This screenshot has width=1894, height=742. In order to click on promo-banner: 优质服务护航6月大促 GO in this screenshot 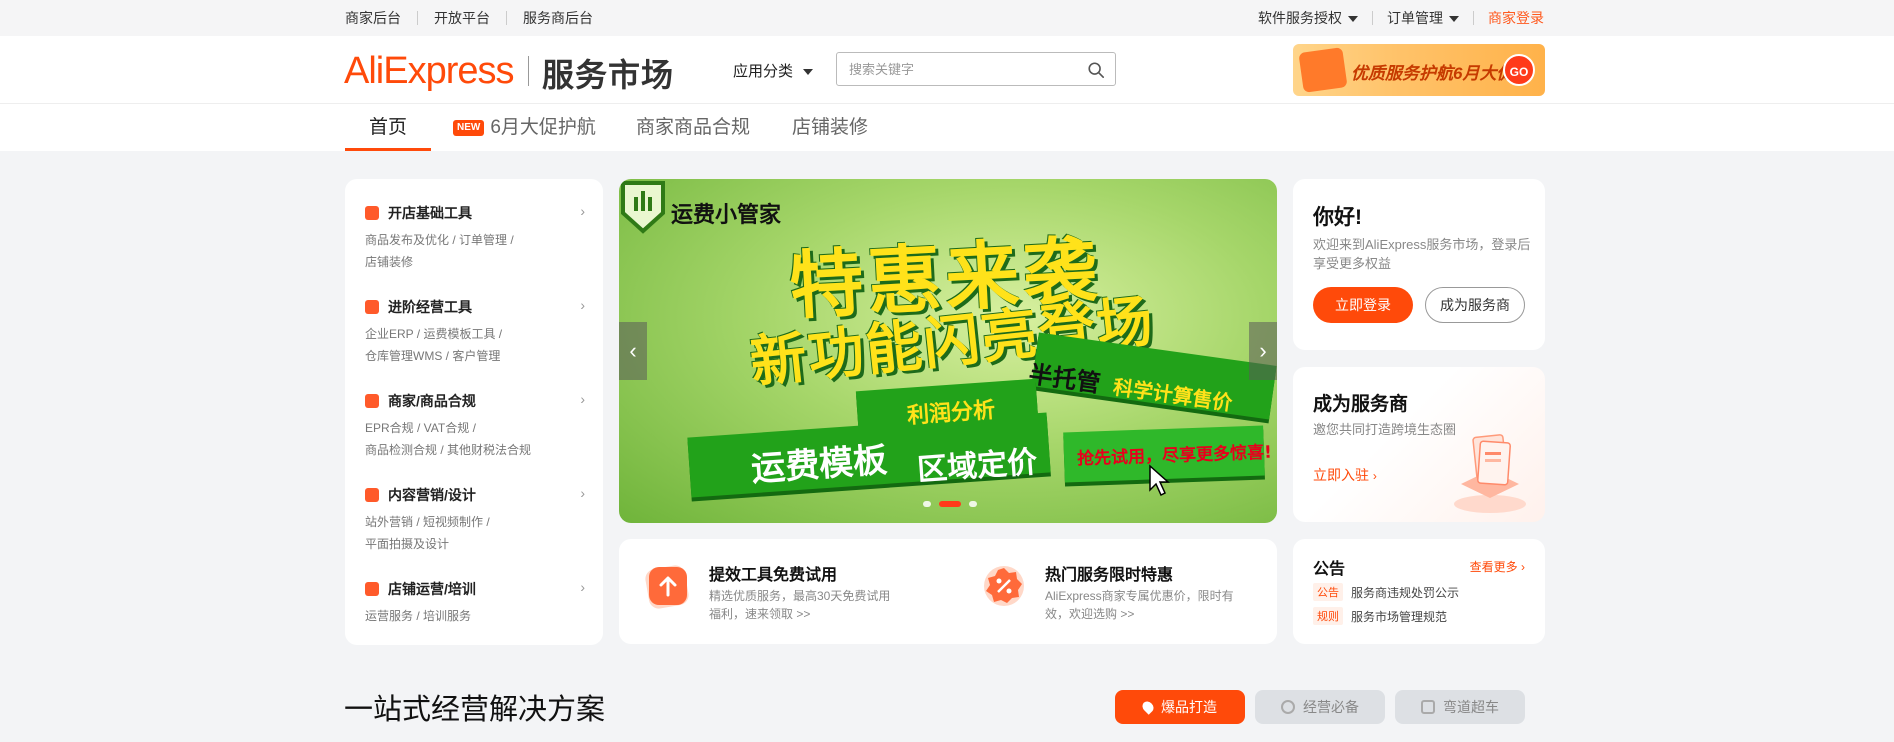, I will do `click(1419, 70)`.